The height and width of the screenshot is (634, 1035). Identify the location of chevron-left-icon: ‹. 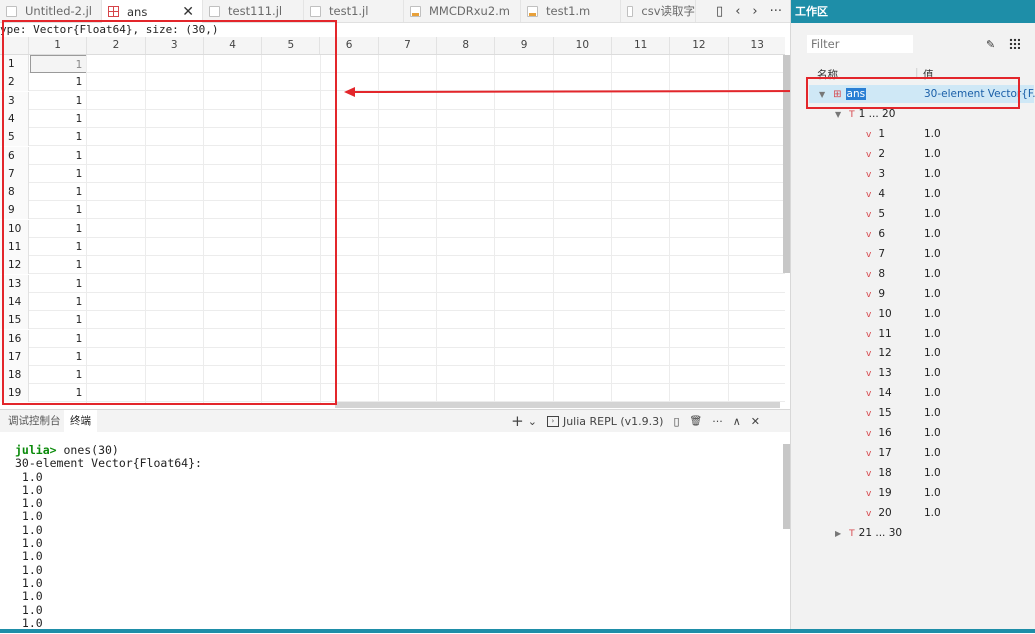
(737, 11).